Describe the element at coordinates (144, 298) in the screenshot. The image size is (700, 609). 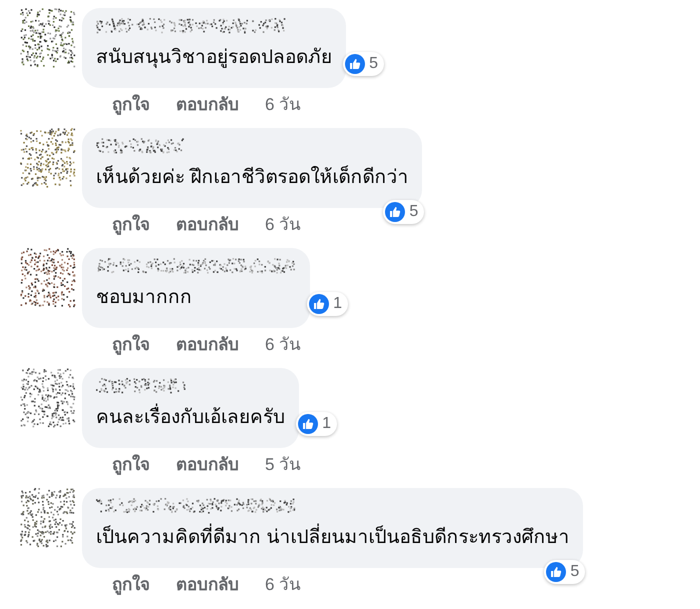
I see `comment-text: ชอบมากกก` at that location.